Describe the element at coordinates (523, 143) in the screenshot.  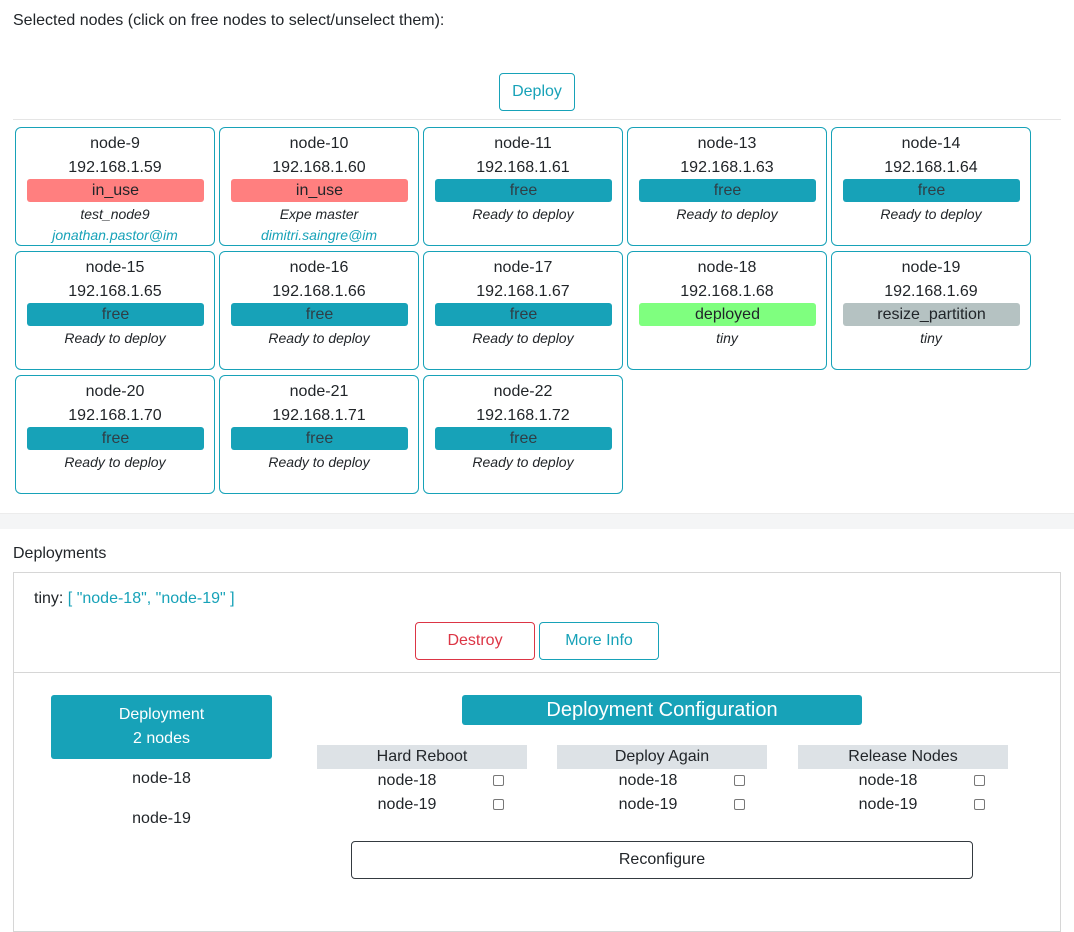
I see `node-name: node-11` at that location.